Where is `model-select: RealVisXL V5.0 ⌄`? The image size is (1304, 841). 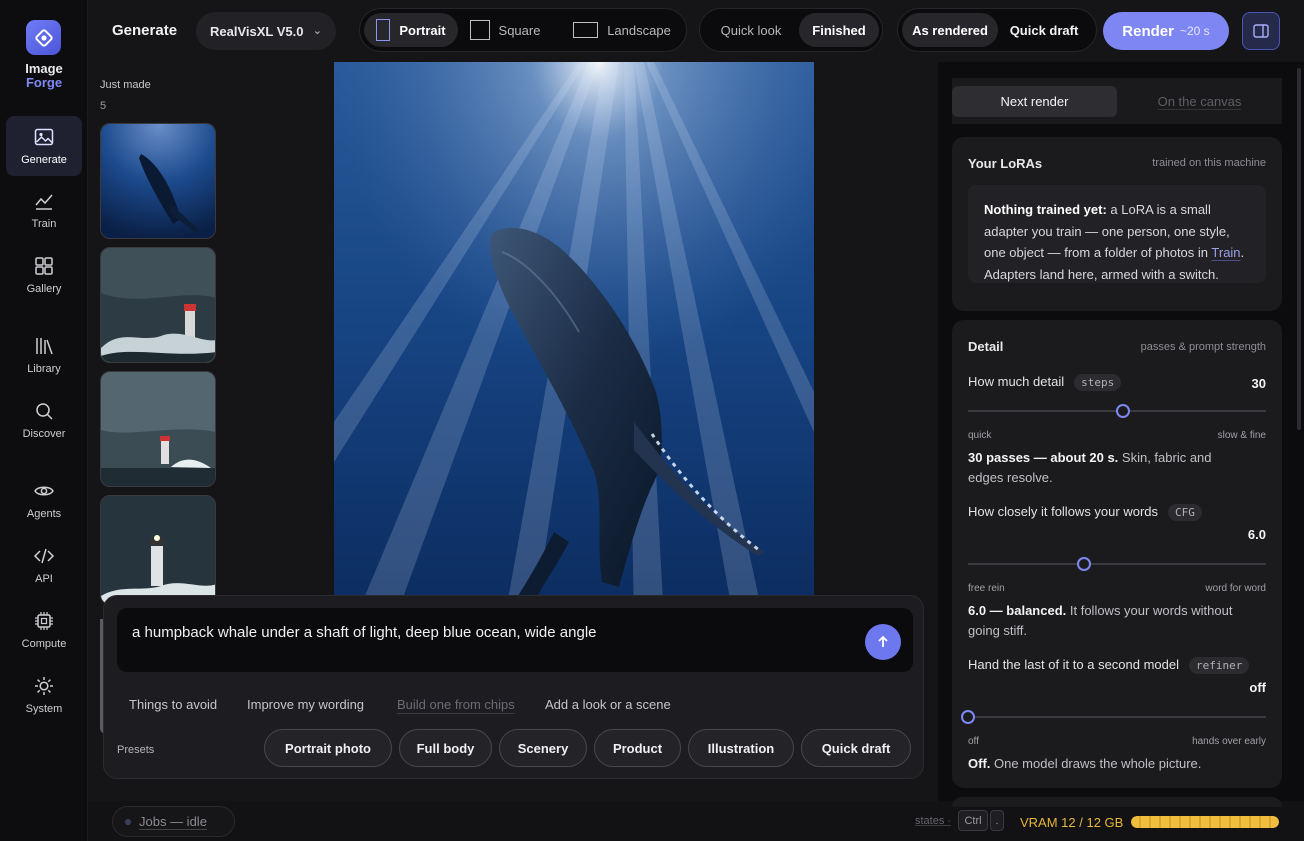 model-select: RealVisXL V5.0 ⌄ is located at coordinates (266, 31).